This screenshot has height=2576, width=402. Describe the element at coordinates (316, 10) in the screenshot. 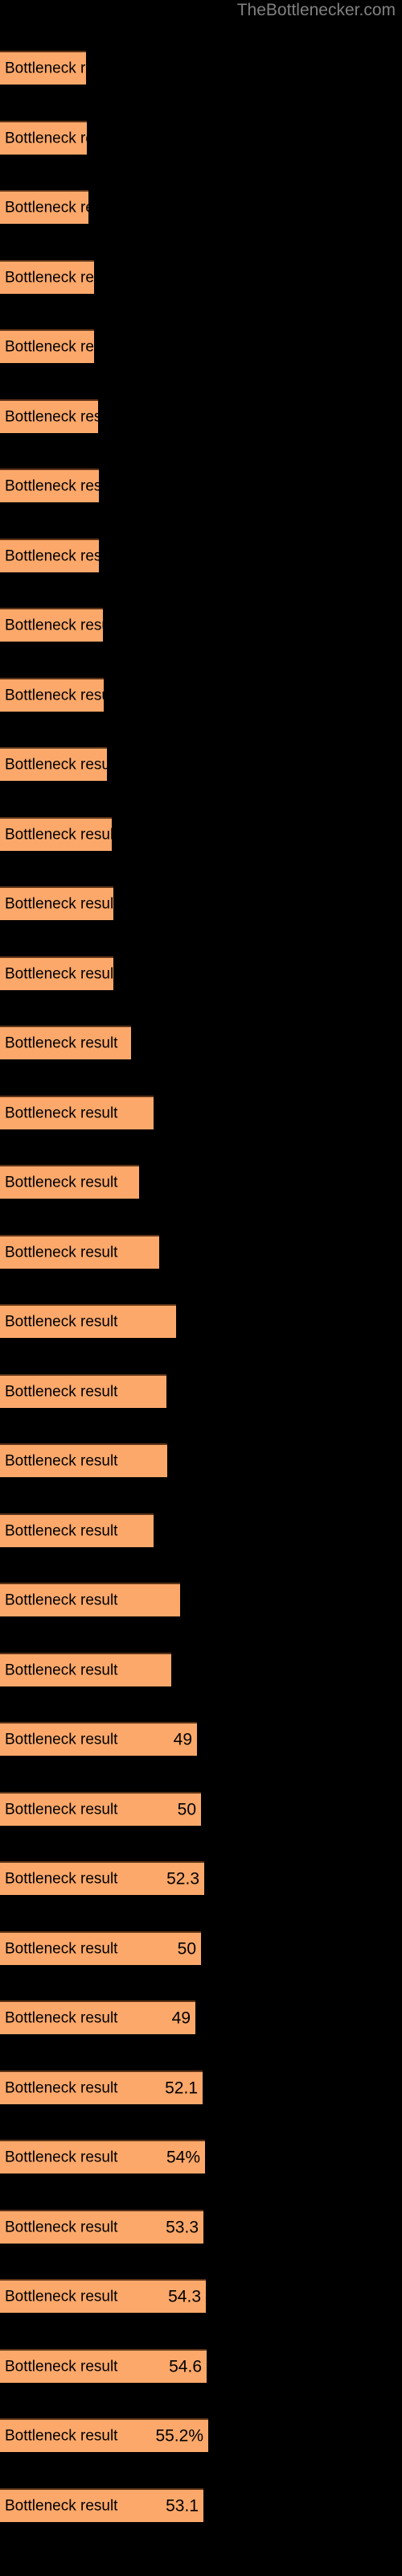

I see `site-watermark: TheBottlenecker.com` at that location.